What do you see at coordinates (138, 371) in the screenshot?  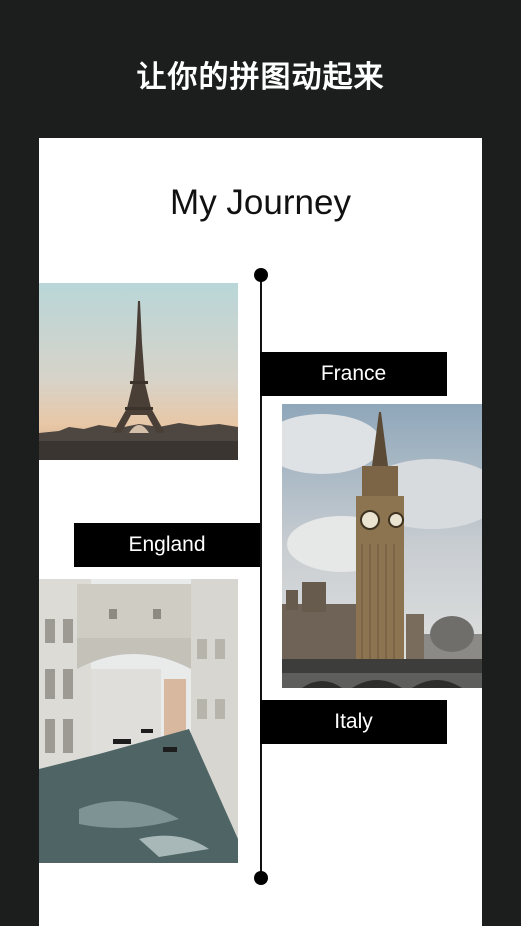 I see `paris-eiffel-photo` at bounding box center [138, 371].